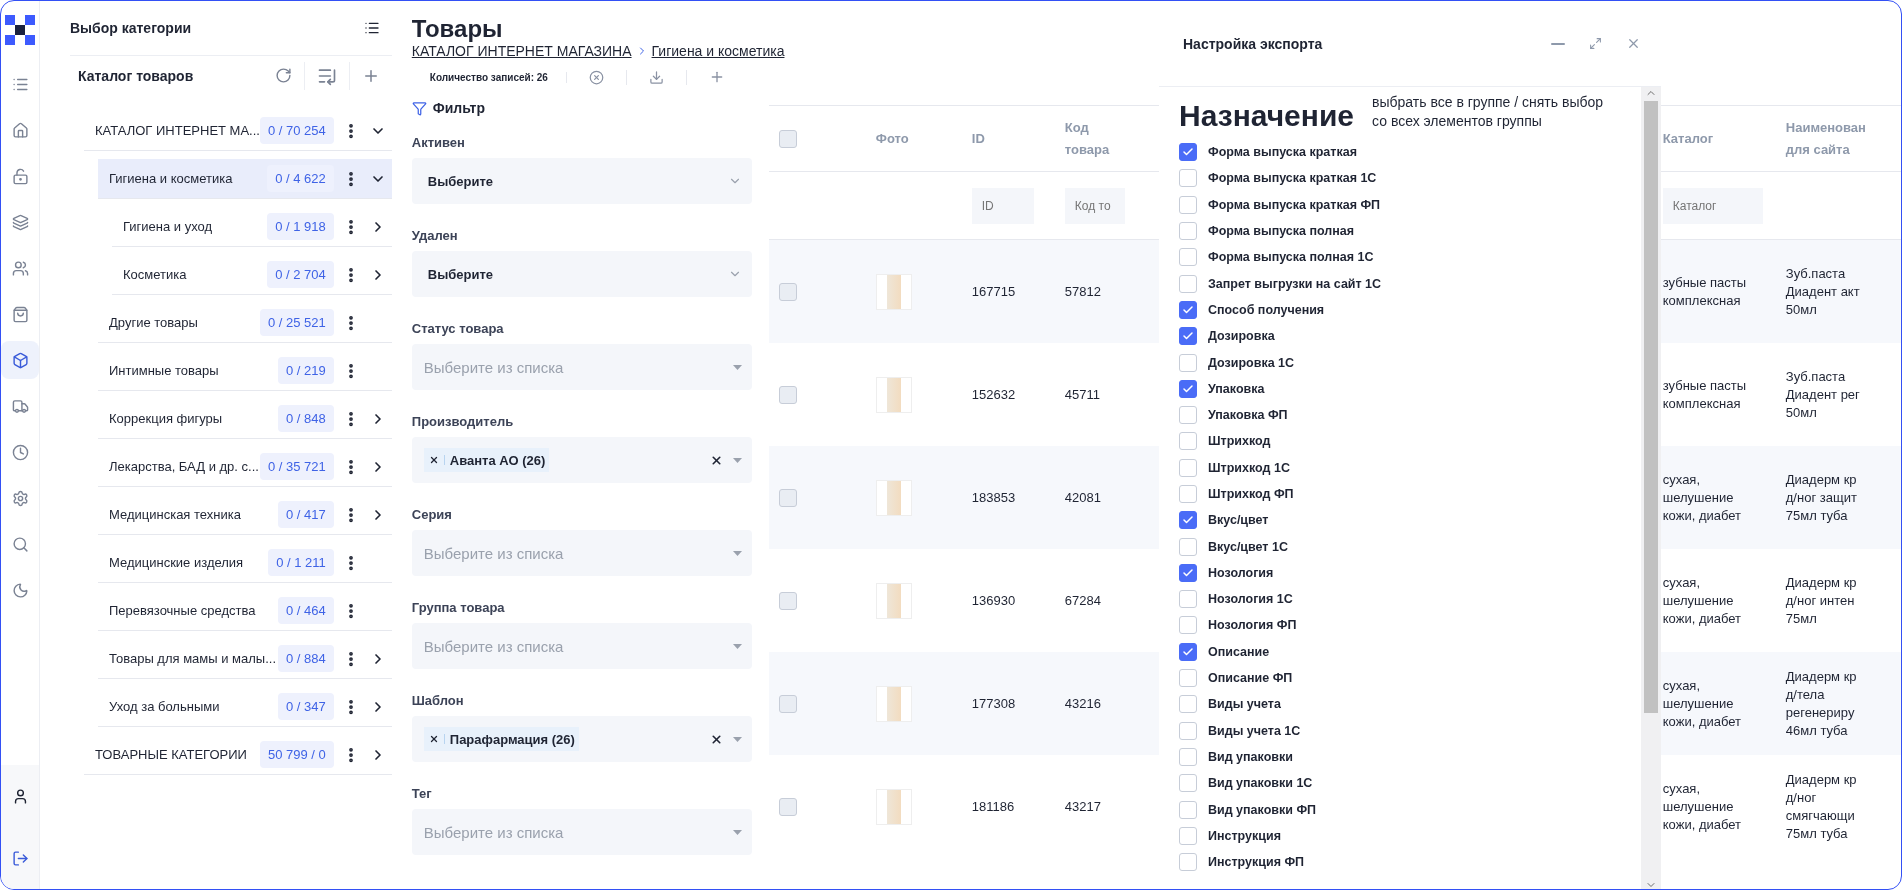  Describe the element at coordinates (521, 51) in the screenshot. I see `breadcrumb-link: КАТАЛОГ ИНТЕРНЕТ МАГАЗИНА` at that location.